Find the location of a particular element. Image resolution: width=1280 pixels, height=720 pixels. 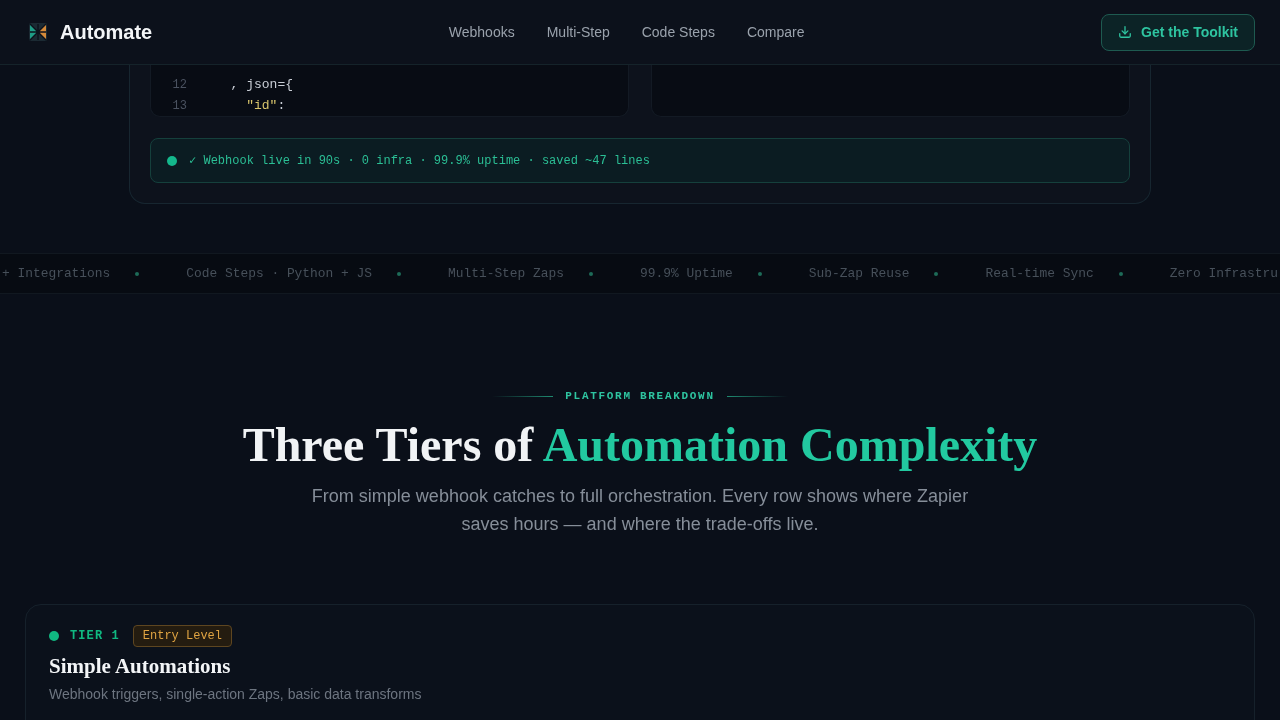

ticker-item: Zero Infrastru is located at coordinates (1224, 273).